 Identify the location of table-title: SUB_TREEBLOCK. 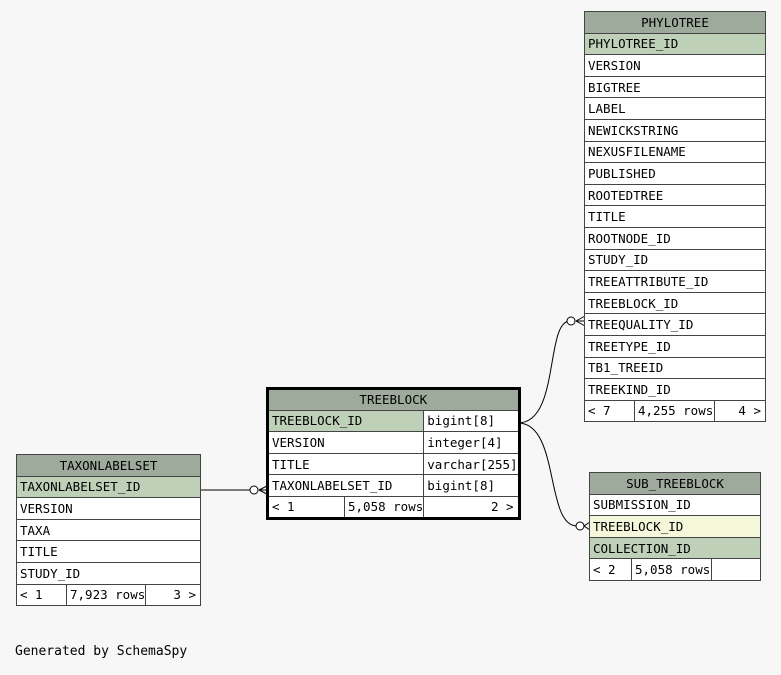
(675, 483).